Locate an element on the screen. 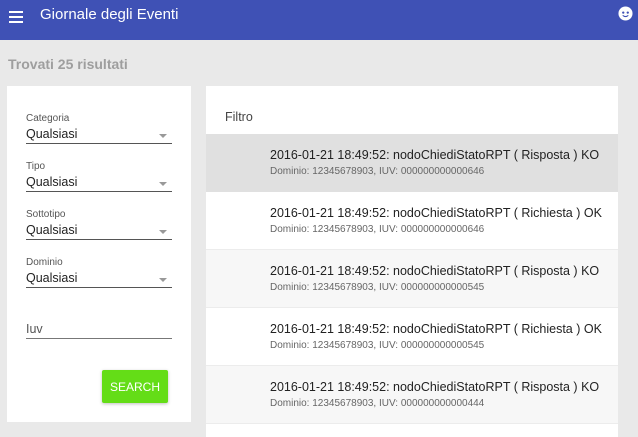 This screenshot has width=638, height=437. tipo-label: Tipo is located at coordinates (36, 166).